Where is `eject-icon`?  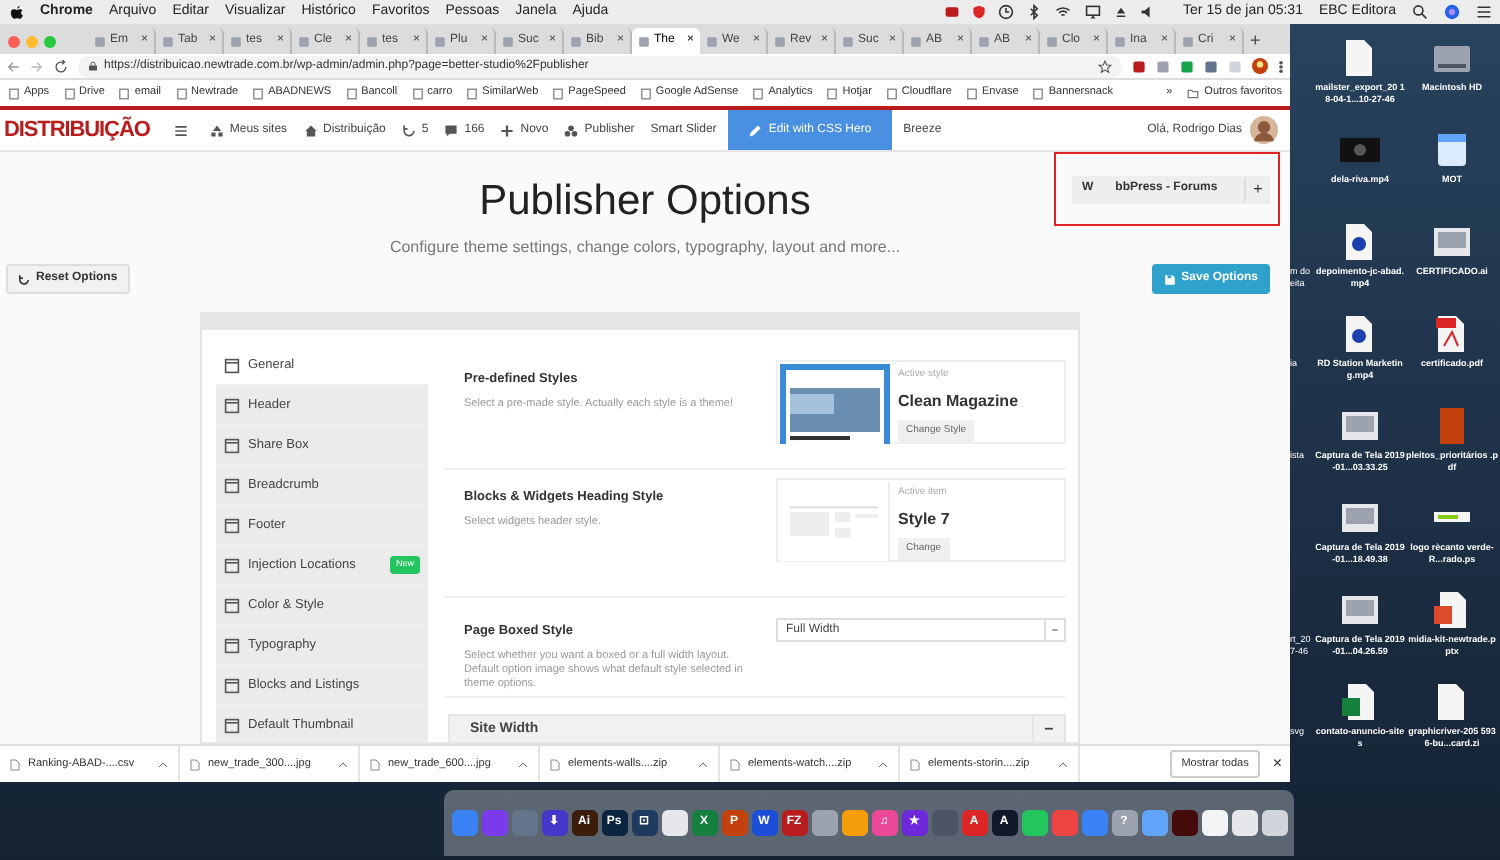
eject-icon is located at coordinates (1120, 12).